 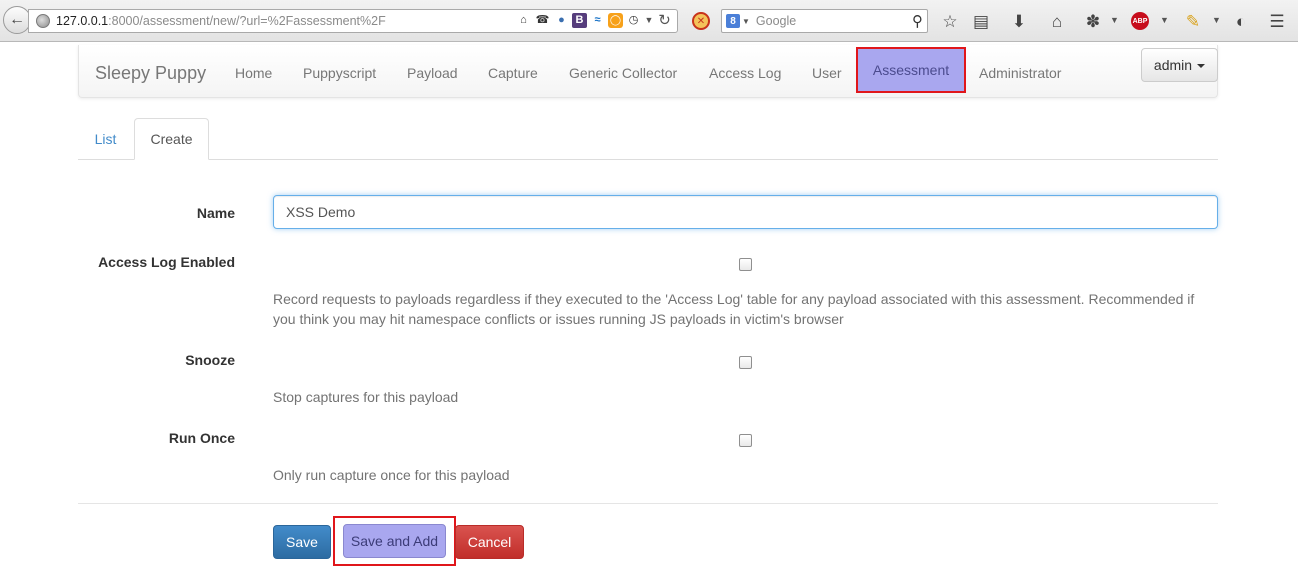 I want to click on run-once-checkbox, so click(x=745, y=440).